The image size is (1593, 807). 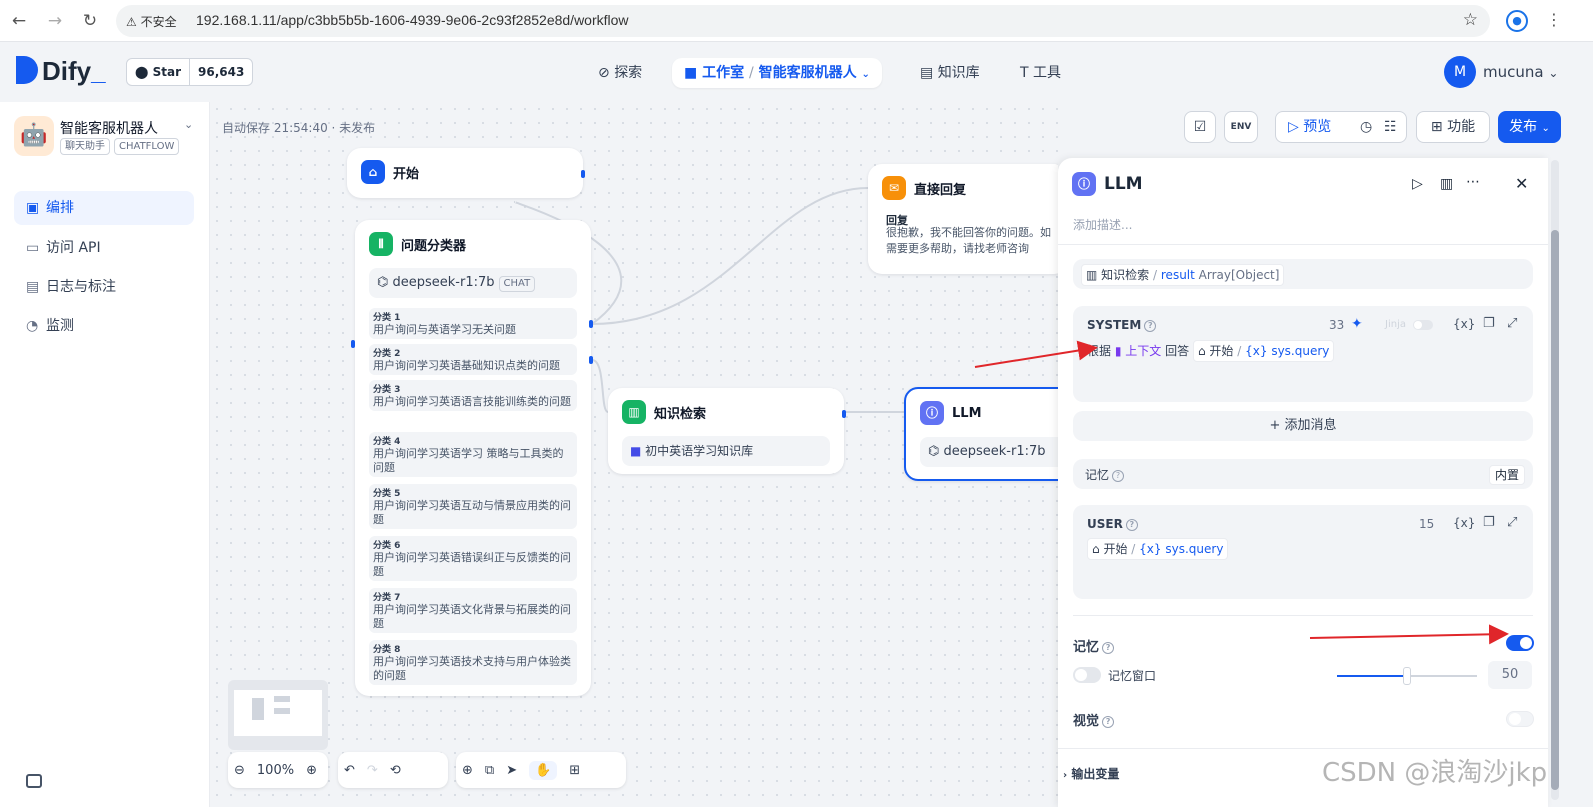 What do you see at coordinates (126, 128) in the screenshot?
I see `app-name: 智能客服机器人 ⌄` at bounding box center [126, 128].